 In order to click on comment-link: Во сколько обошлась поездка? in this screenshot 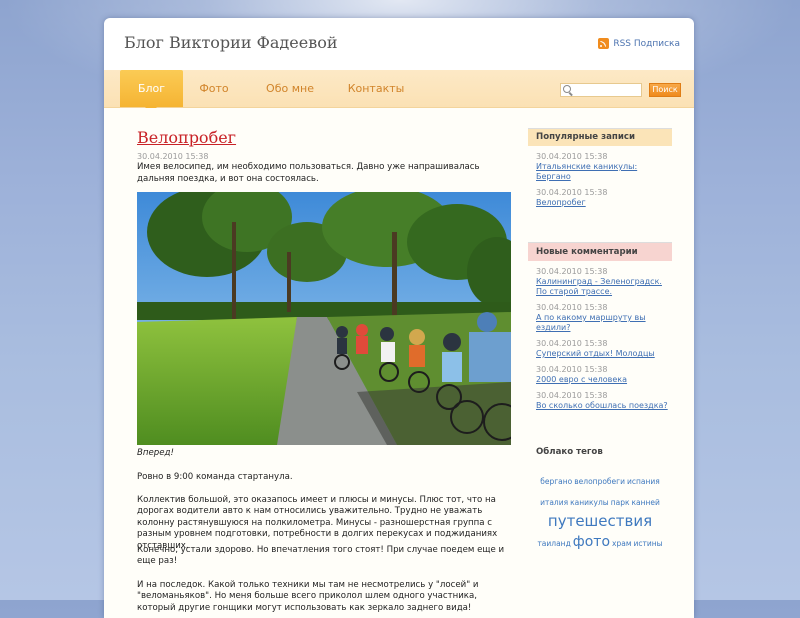, I will do `click(602, 405)`.